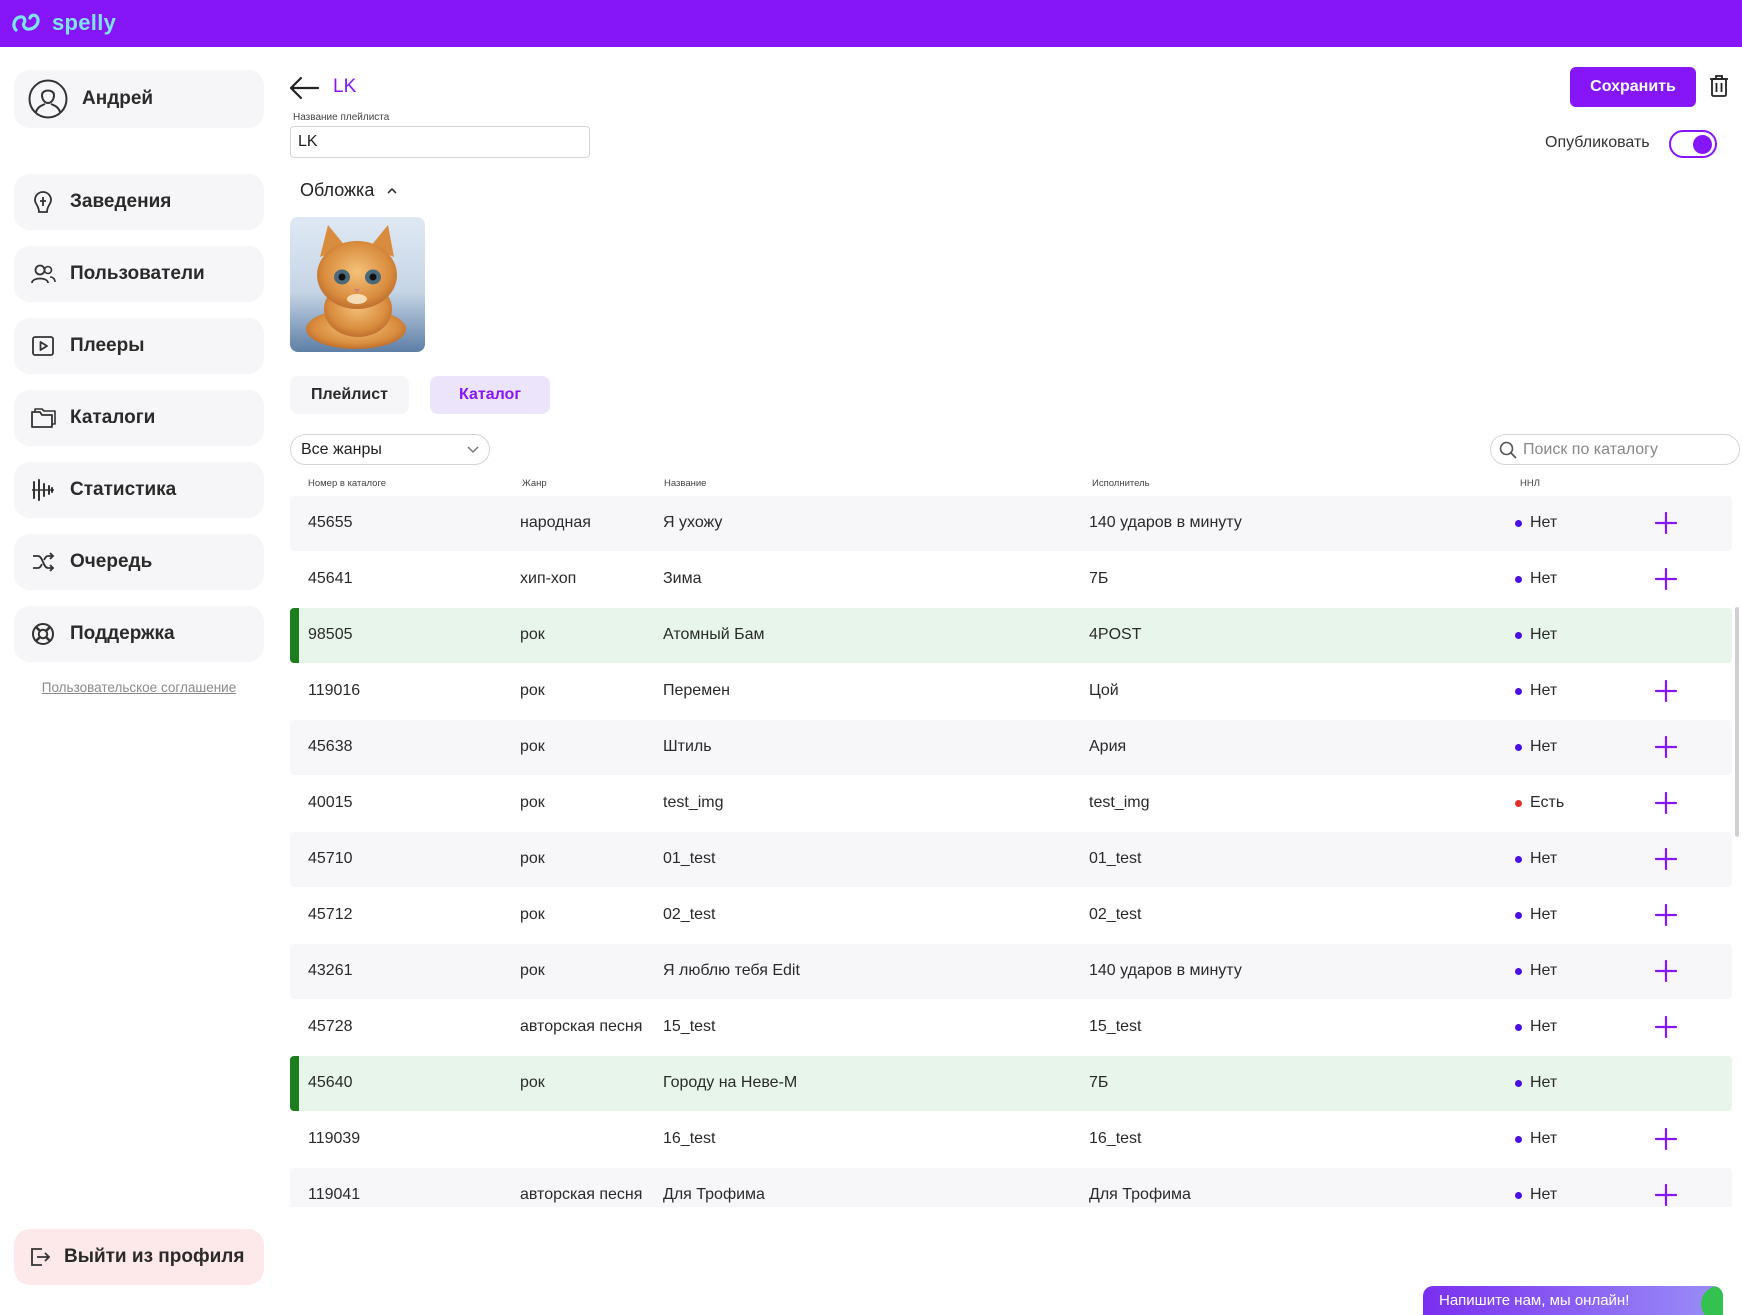  Describe the element at coordinates (43, 634) in the screenshot. I see `lifebuoy-icon` at that location.